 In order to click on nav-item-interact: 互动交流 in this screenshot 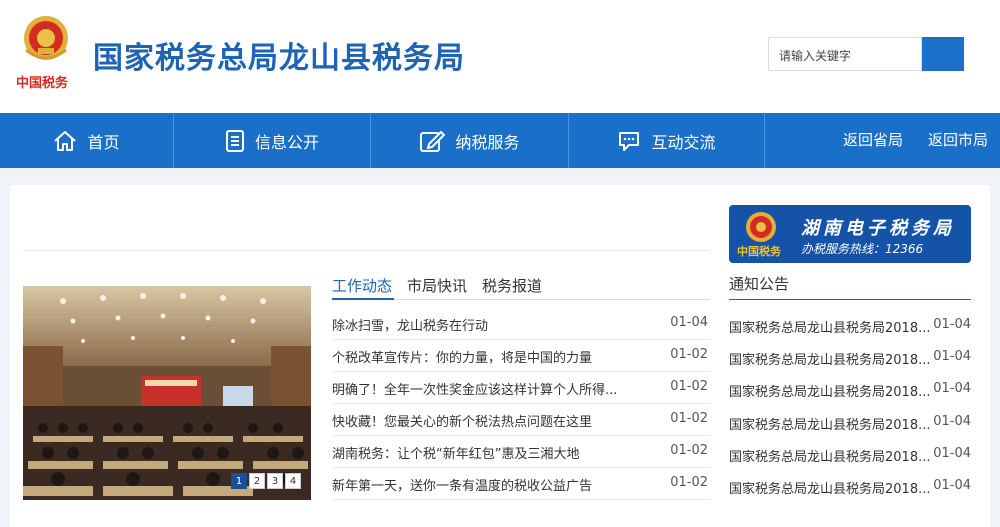, I will do `click(666, 140)`.